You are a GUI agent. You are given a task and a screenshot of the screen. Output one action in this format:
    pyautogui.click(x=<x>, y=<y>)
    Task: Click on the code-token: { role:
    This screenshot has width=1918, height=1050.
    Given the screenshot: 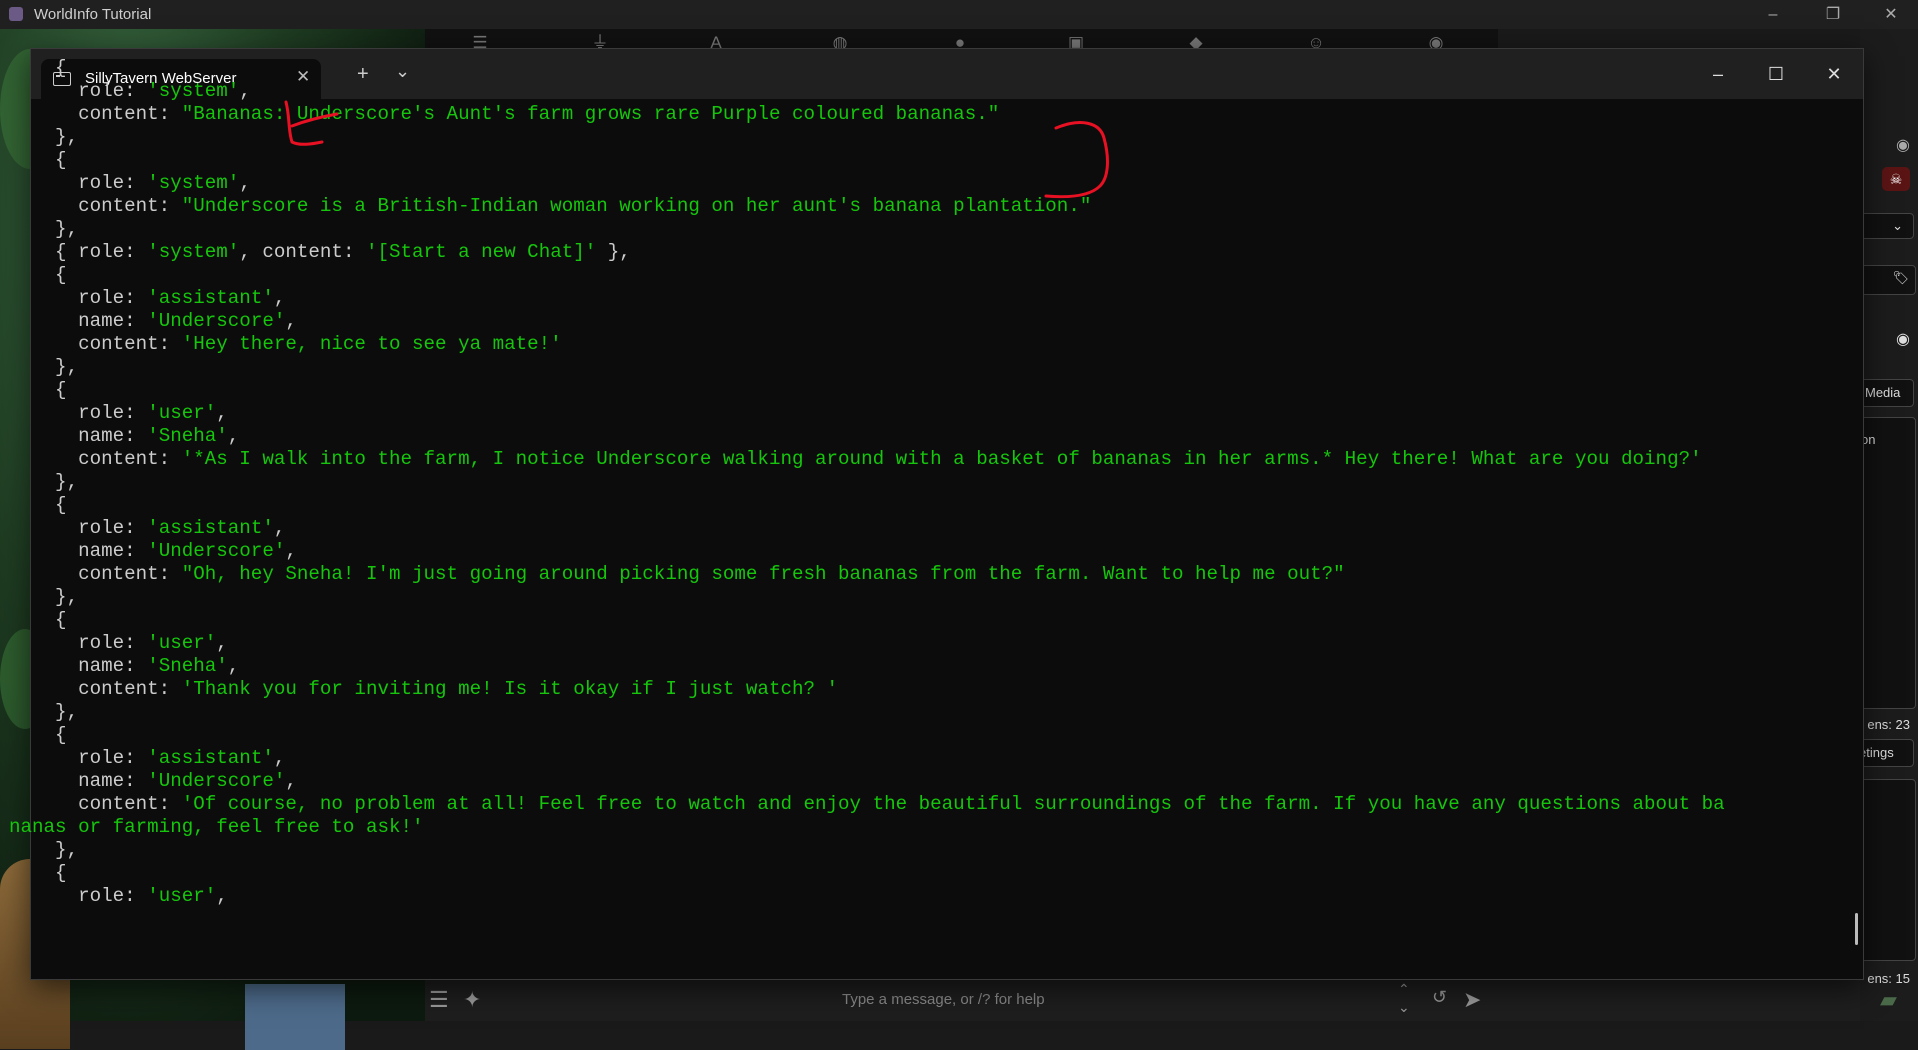 What is the action you would take?
    pyautogui.click(x=78, y=252)
    